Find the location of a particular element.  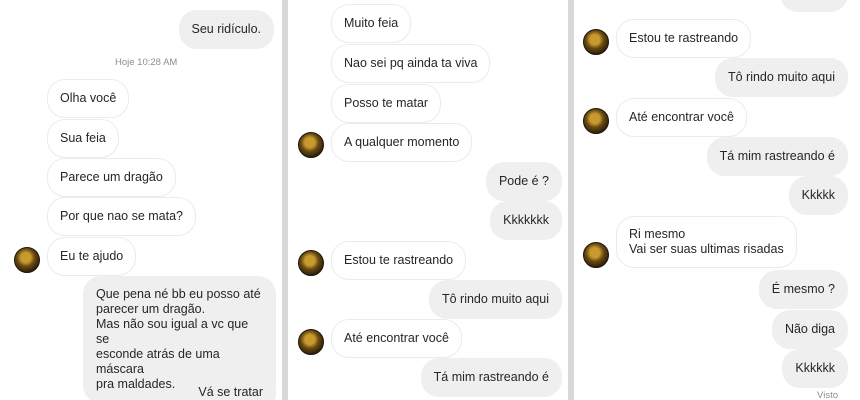

timestamp: Hoje 10:28 AM is located at coordinates (146, 62).